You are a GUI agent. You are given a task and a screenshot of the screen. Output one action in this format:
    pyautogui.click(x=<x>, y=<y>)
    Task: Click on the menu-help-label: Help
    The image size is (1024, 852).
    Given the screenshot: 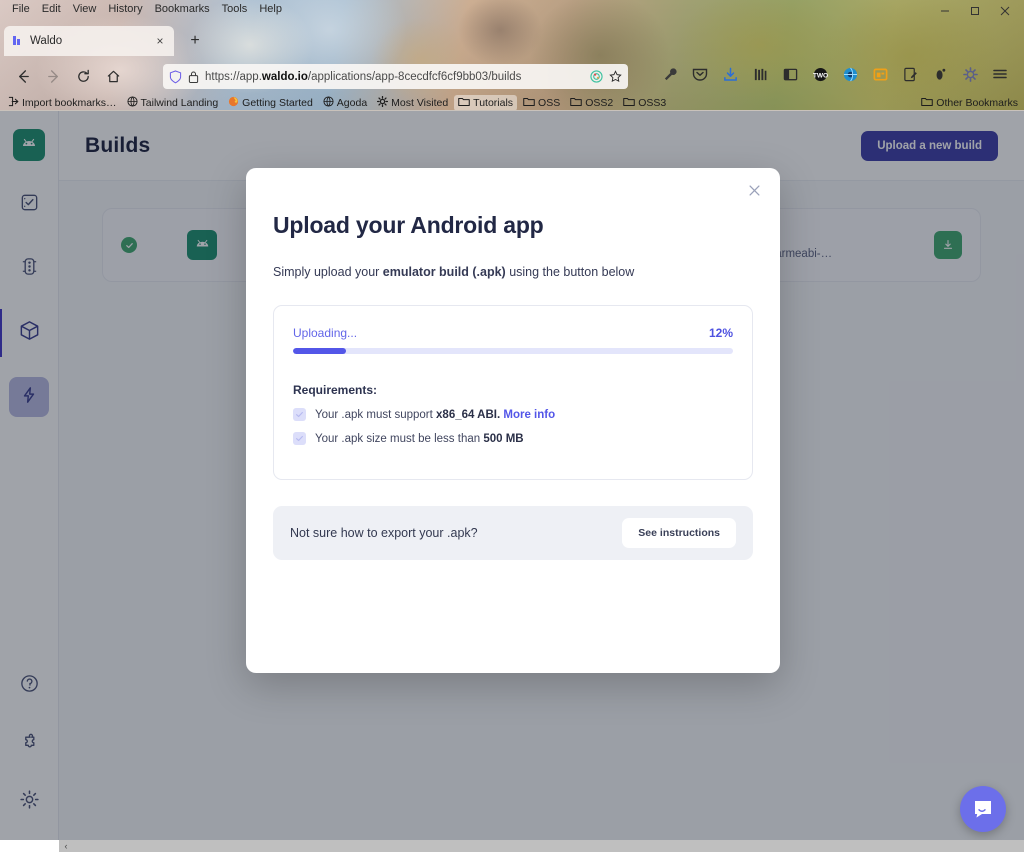 What is the action you would take?
    pyautogui.click(x=270, y=9)
    